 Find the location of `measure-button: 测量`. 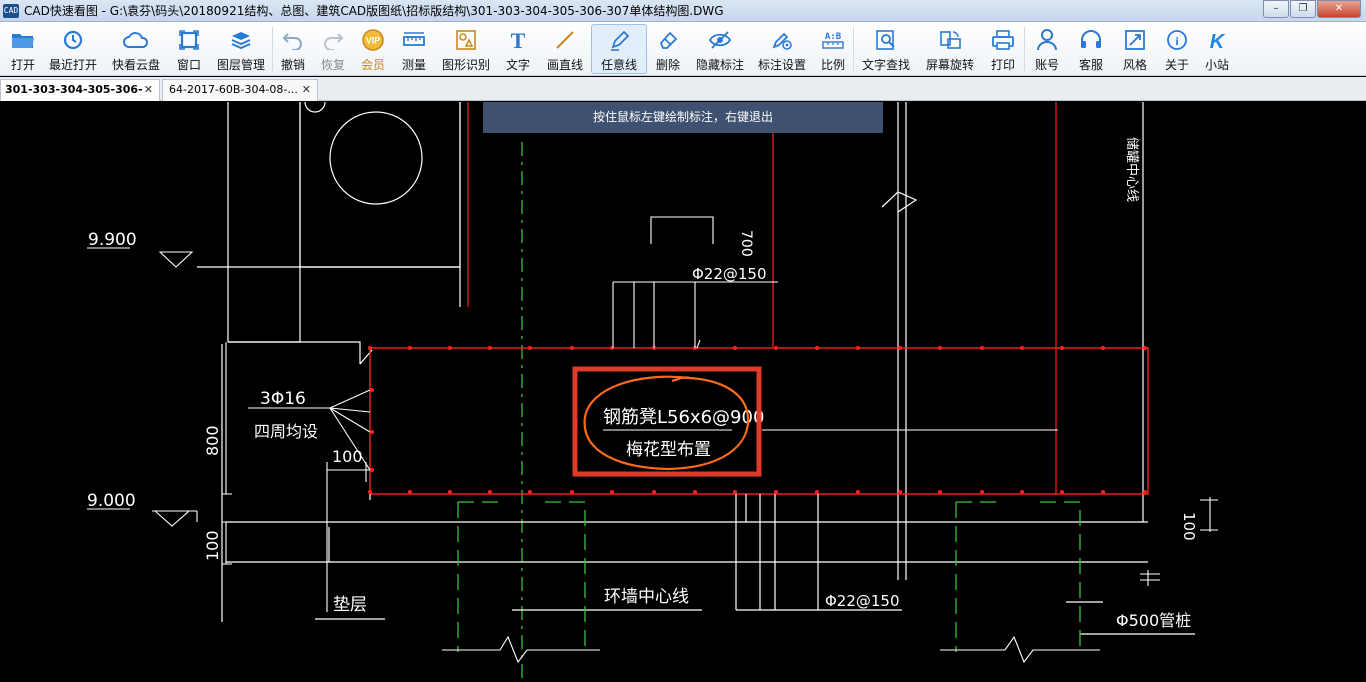

measure-button: 测量 is located at coordinates (414, 49).